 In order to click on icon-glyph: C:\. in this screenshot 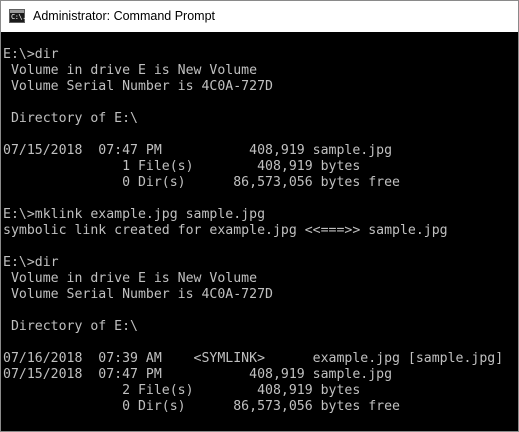, I will do `click(18, 17)`.